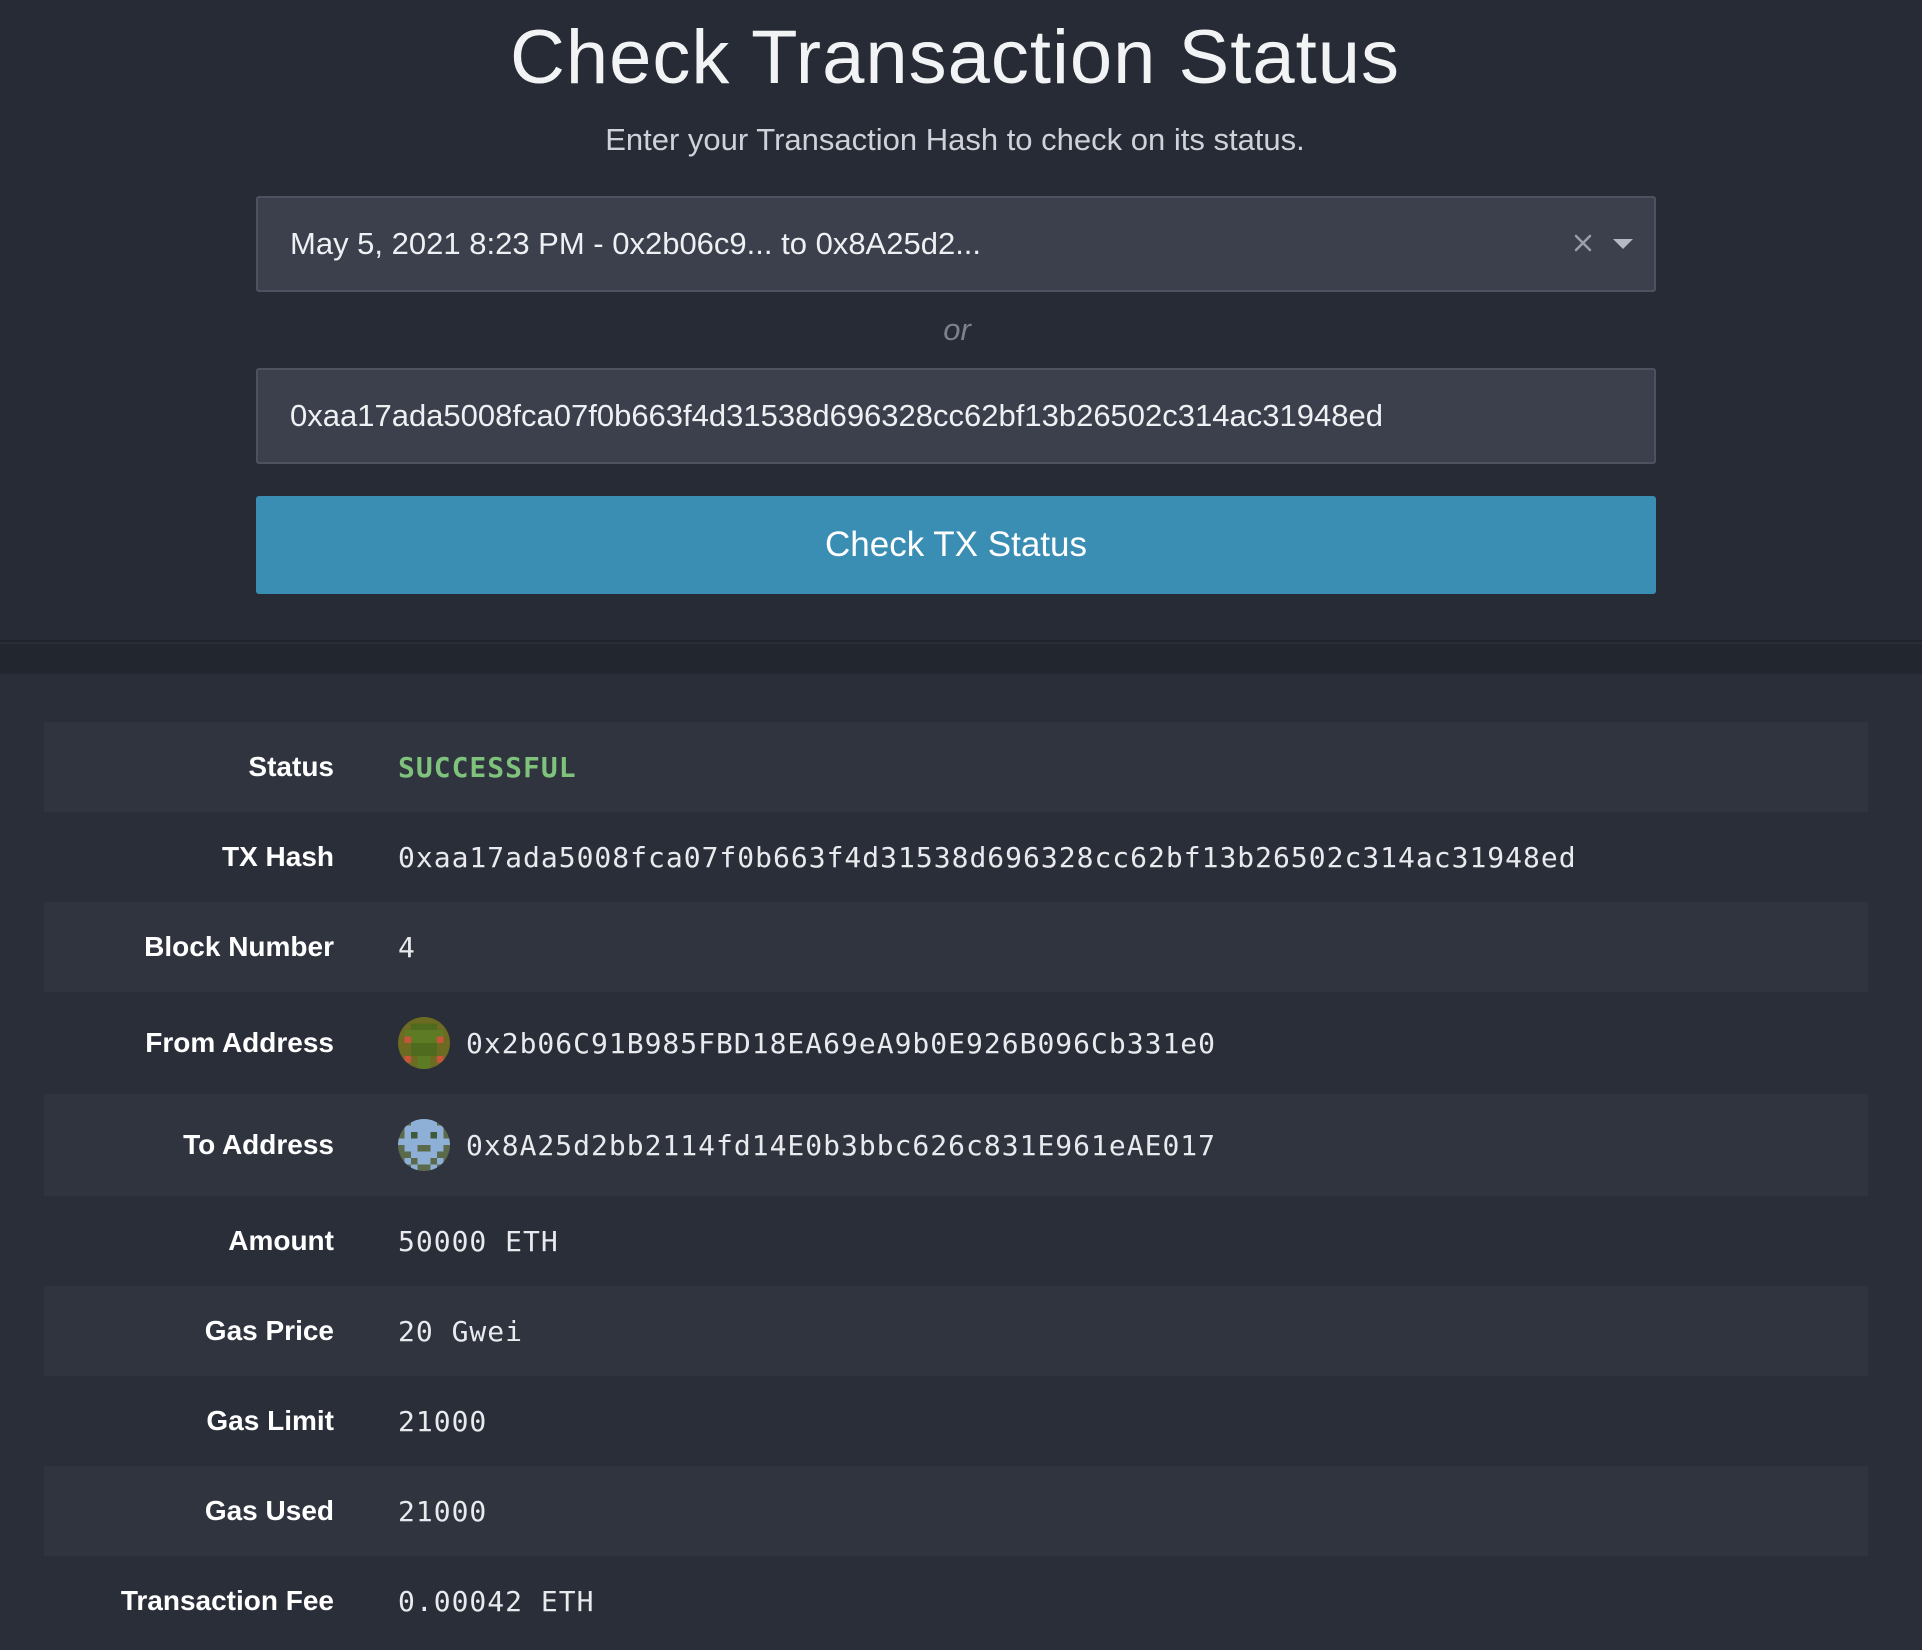  Describe the element at coordinates (1623, 244) in the screenshot. I see `chevron-down-icon` at that location.